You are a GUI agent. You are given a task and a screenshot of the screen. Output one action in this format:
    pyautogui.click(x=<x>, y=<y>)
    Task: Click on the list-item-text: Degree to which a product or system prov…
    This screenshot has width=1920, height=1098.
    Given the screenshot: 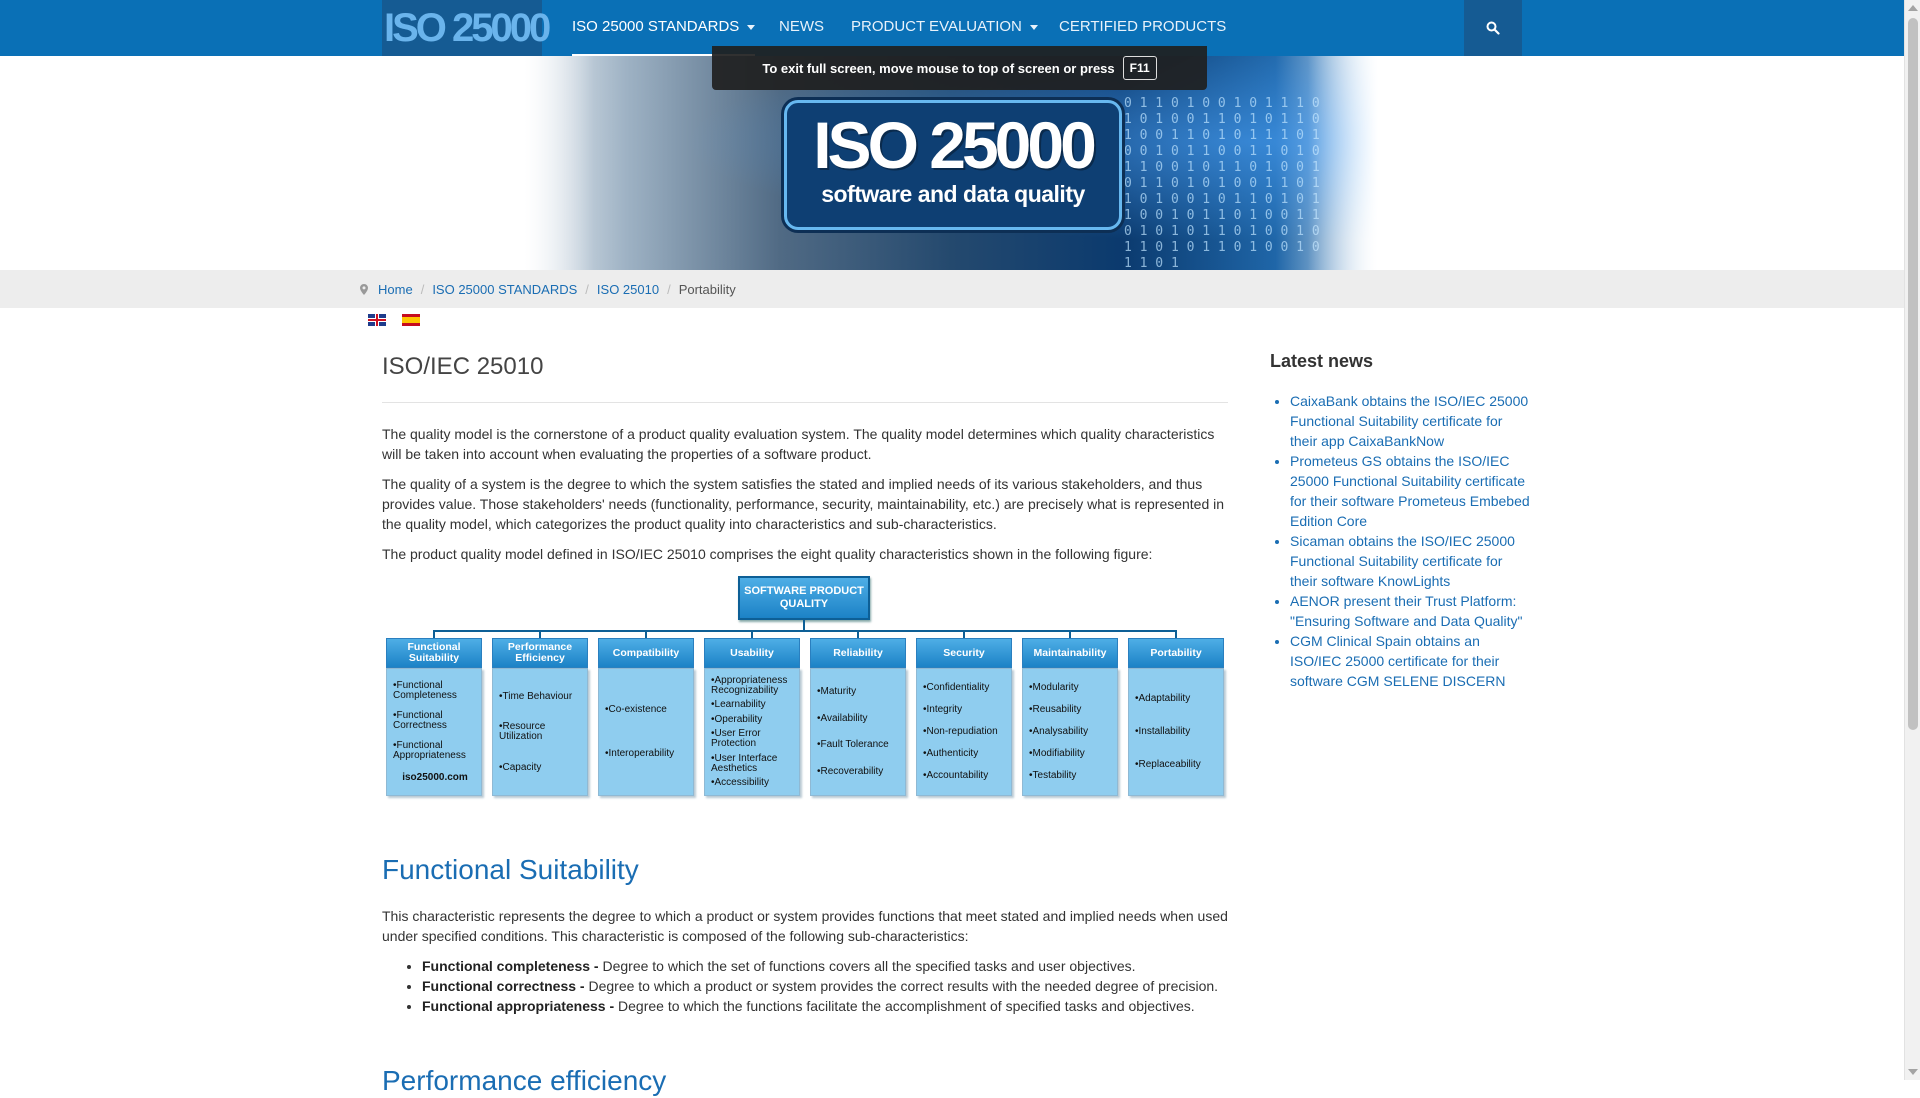 What is the action you would take?
    pyautogui.click(x=901, y=986)
    